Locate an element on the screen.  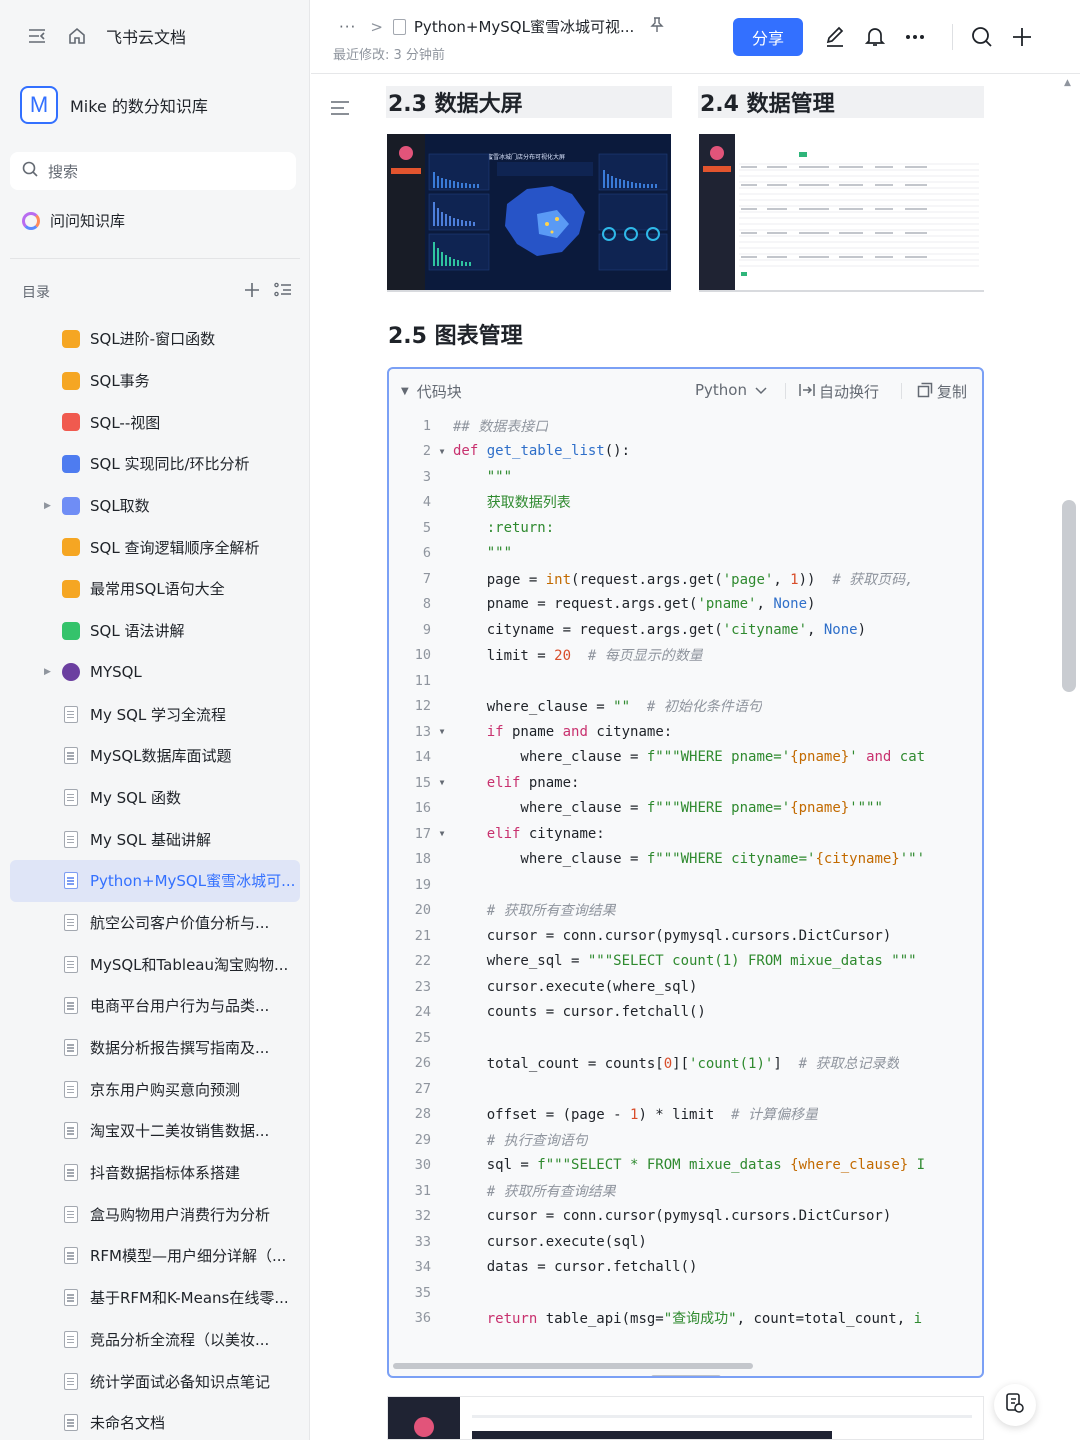
create-new-icon is located at coordinates (1022, 37).